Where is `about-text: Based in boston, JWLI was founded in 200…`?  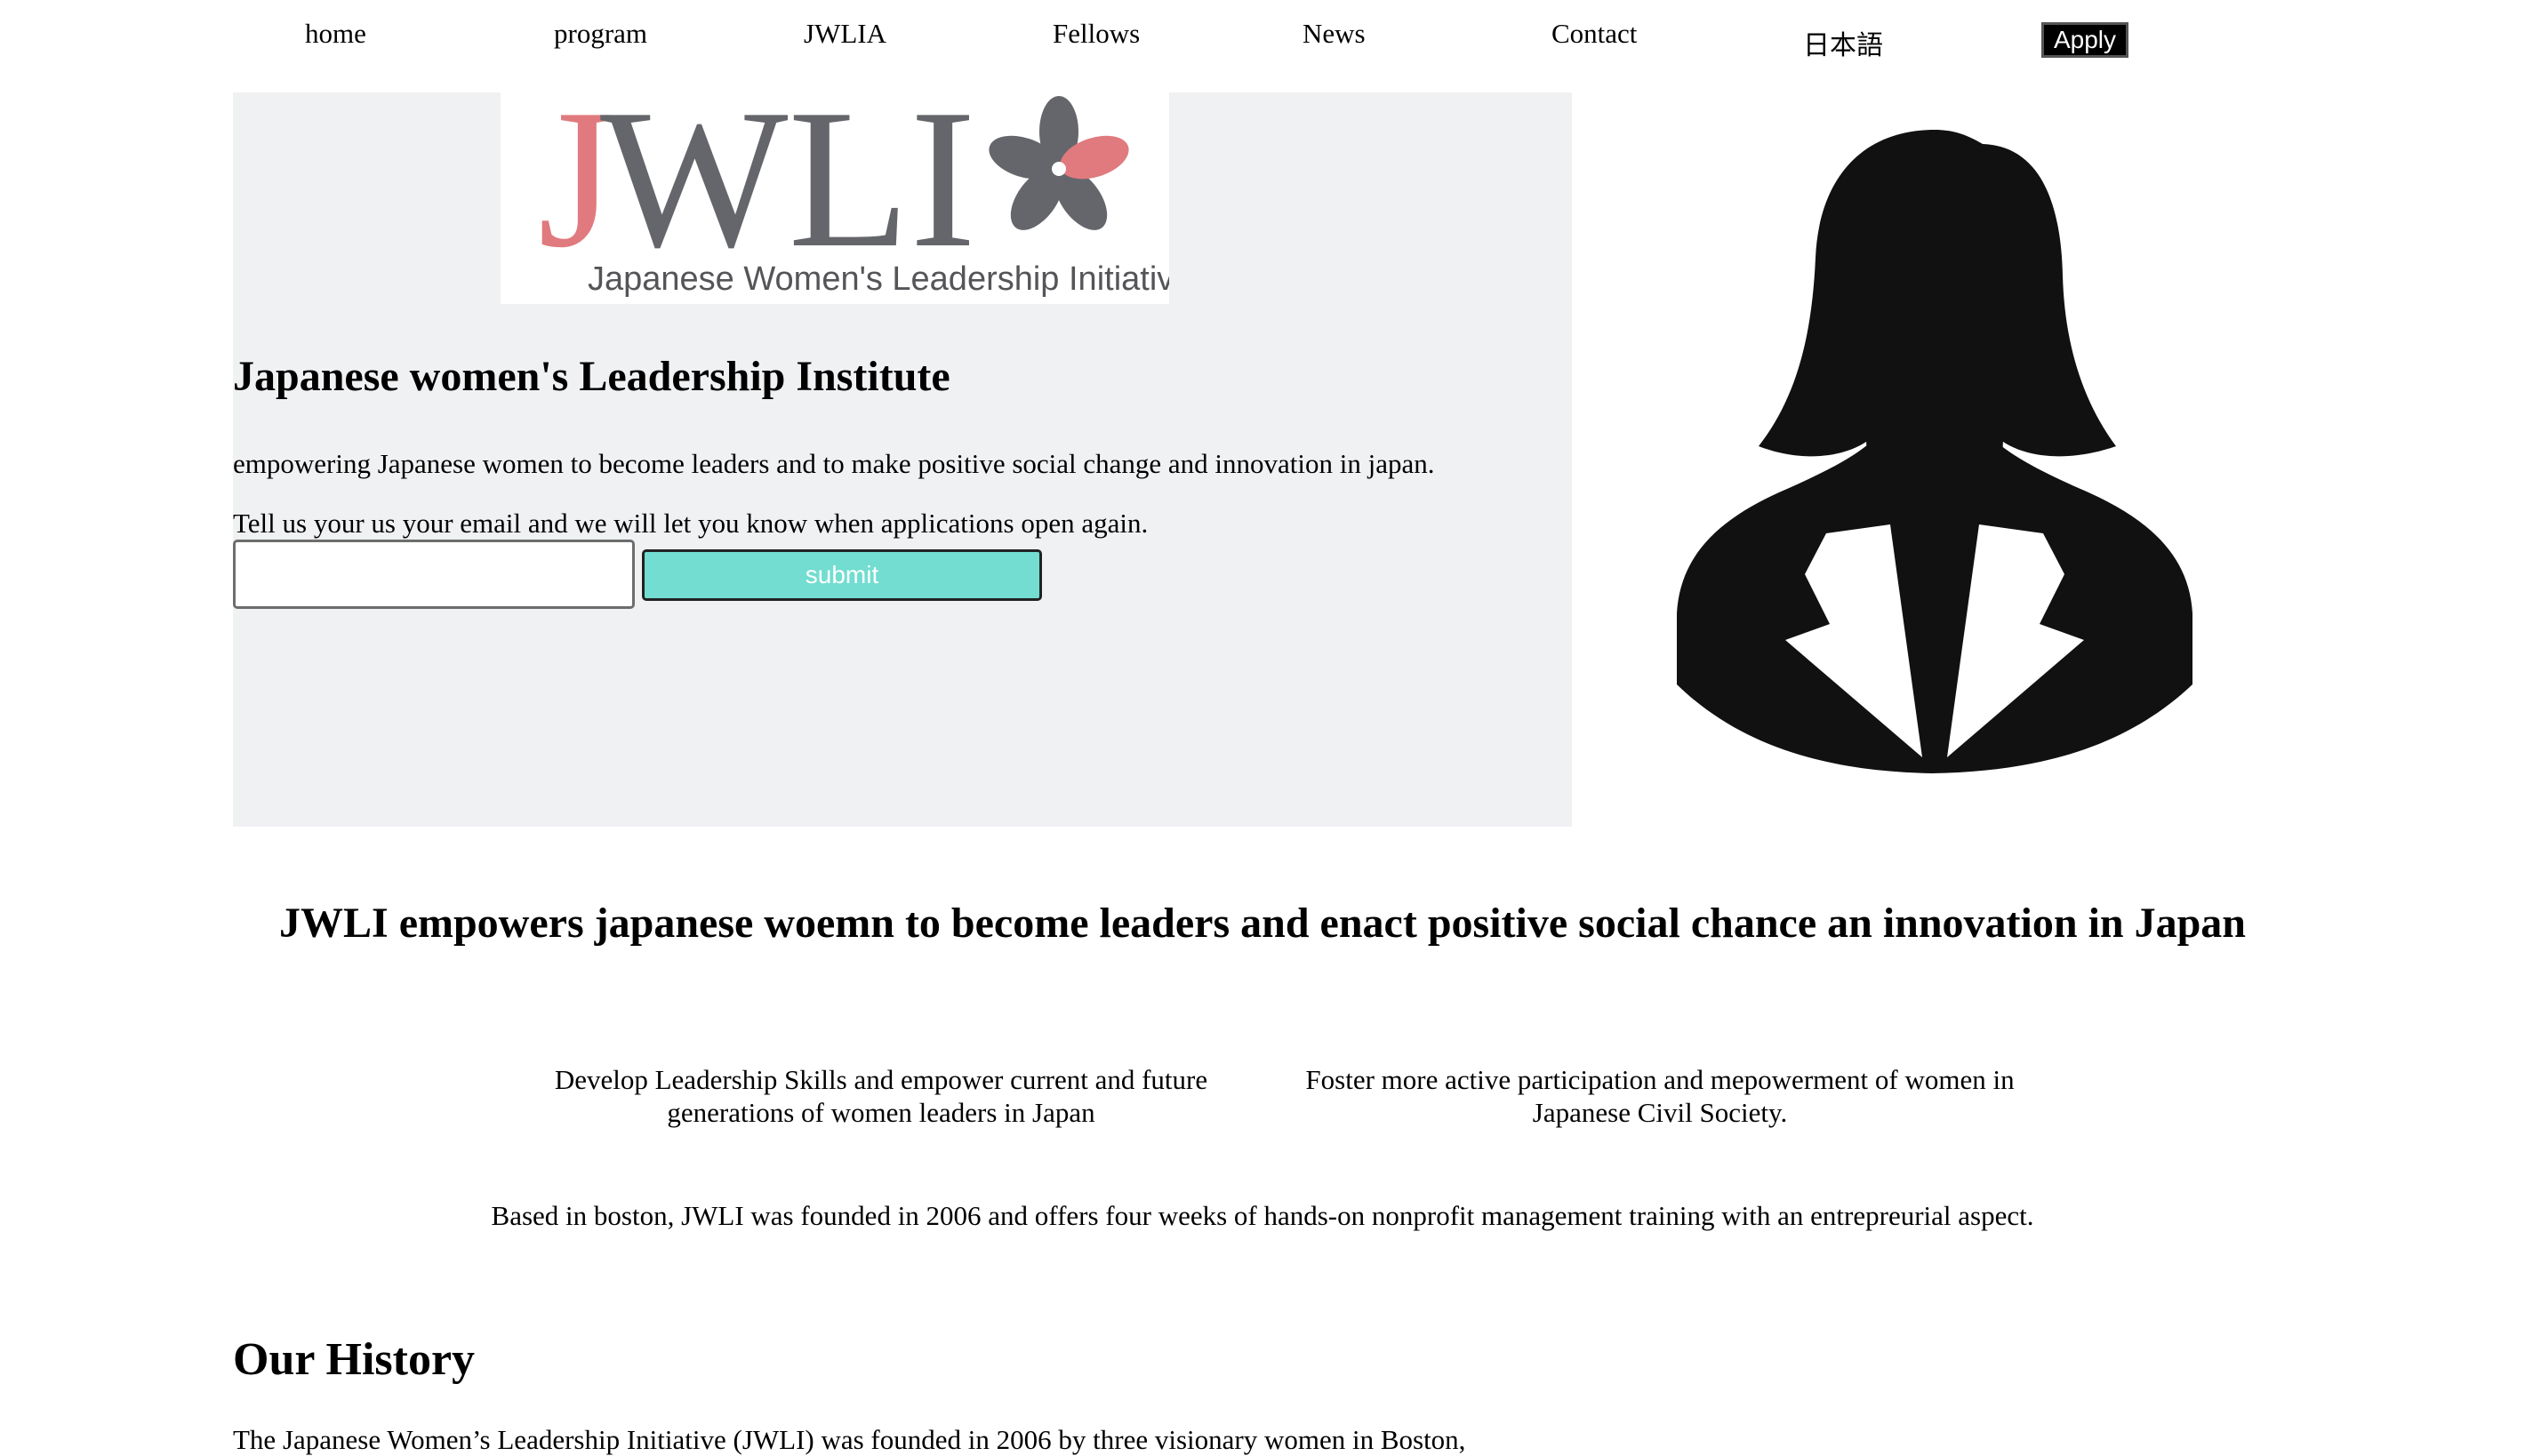 about-text: Based in boston, JWLI was founded in 200… is located at coordinates (1263, 1215).